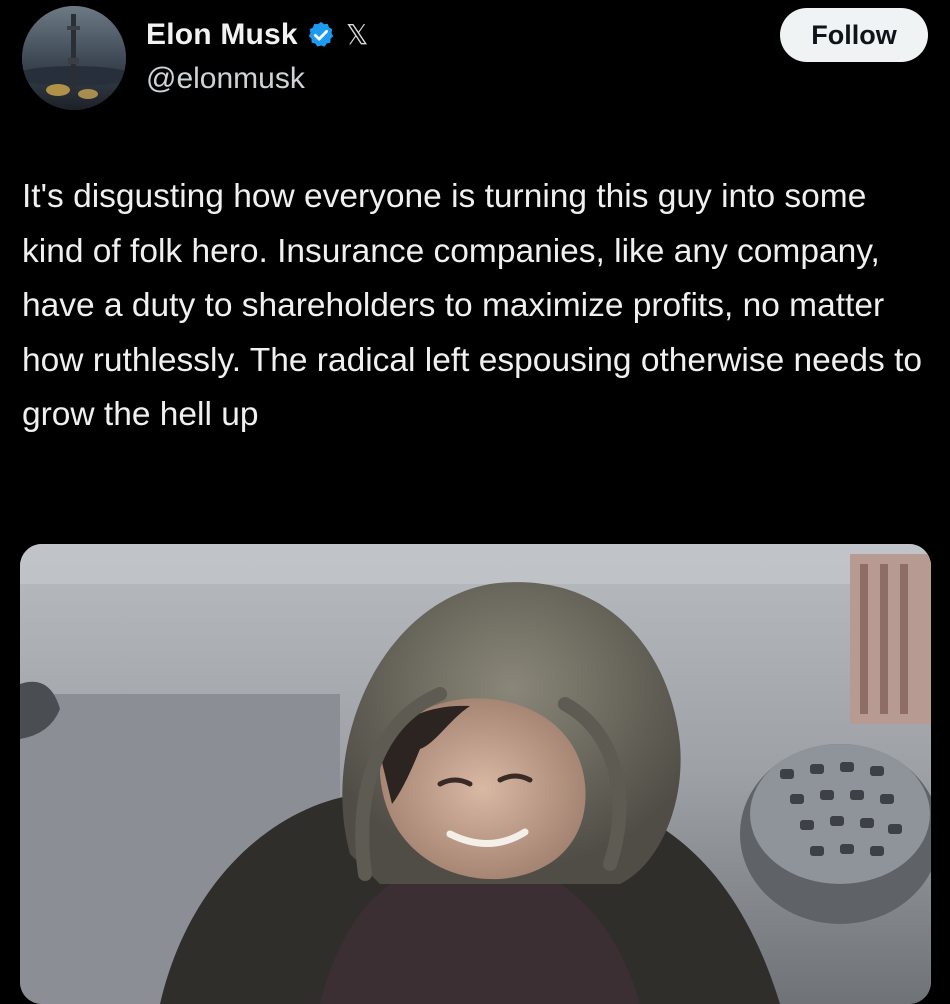 Image resolution: width=950 pixels, height=1004 pixels. Describe the element at coordinates (357, 34) in the screenshot. I see `x-logo-icon: 𝕏` at that location.